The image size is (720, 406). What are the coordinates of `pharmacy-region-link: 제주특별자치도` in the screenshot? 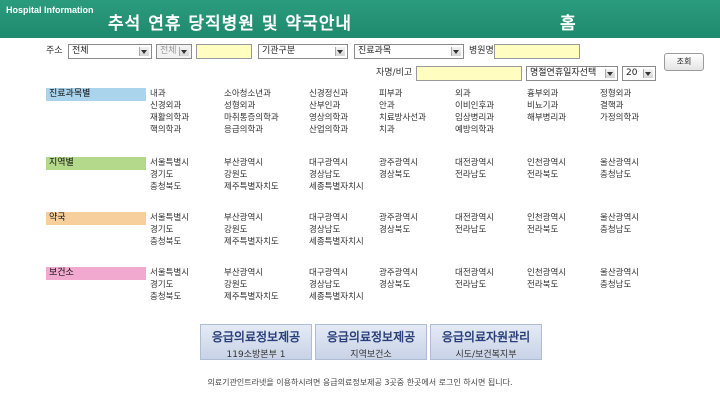 It's located at (266, 242).